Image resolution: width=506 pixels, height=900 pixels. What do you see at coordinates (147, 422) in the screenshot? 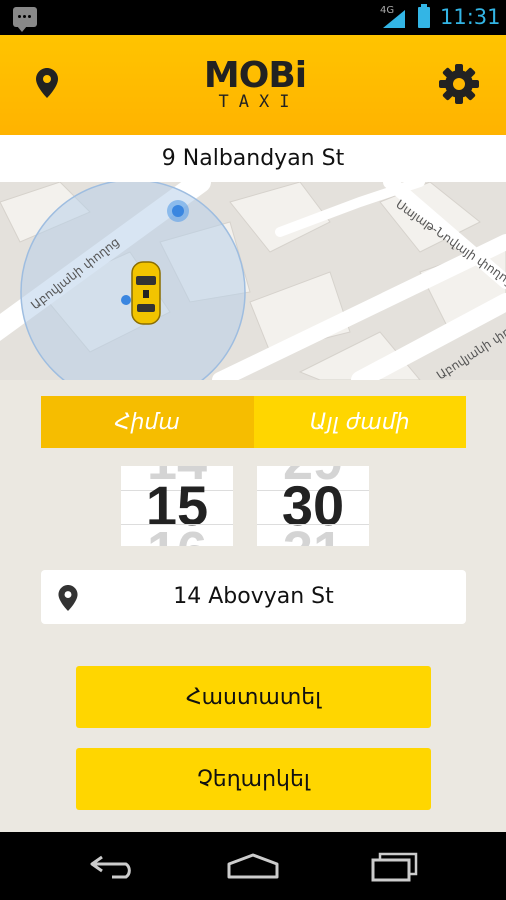
I see `tab-now: Հիմա` at bounding box center [147, 422].